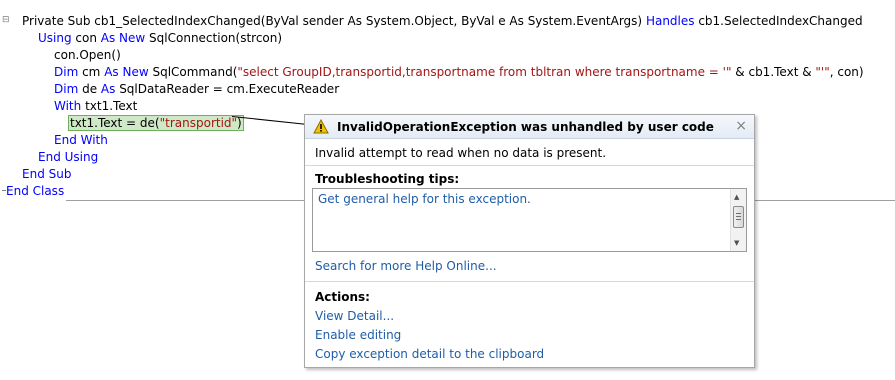  What do you see at coordinates (342, 297) in the screenshot?
I see `actions-heading: Actions:` at bounding box center [342, 297].